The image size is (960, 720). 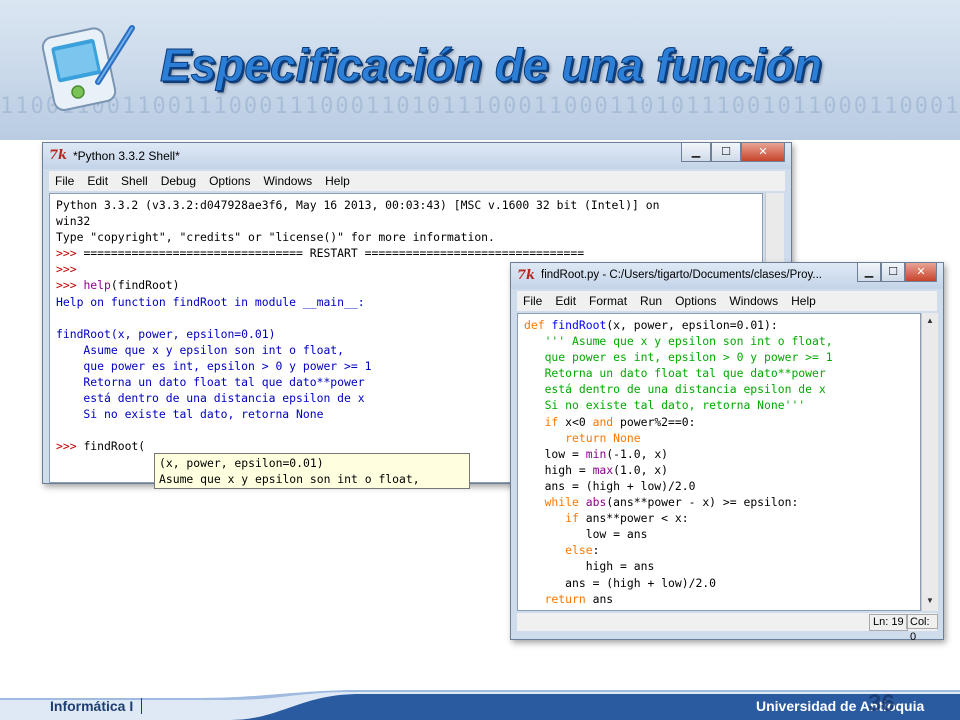 What do you see at coordinates (417, 156) in the screenshot?
I see `shell-titlebar: 7k *Python 3.3.2 Shell* ▁ ☐ ✕` at bounding box center [417, 156].